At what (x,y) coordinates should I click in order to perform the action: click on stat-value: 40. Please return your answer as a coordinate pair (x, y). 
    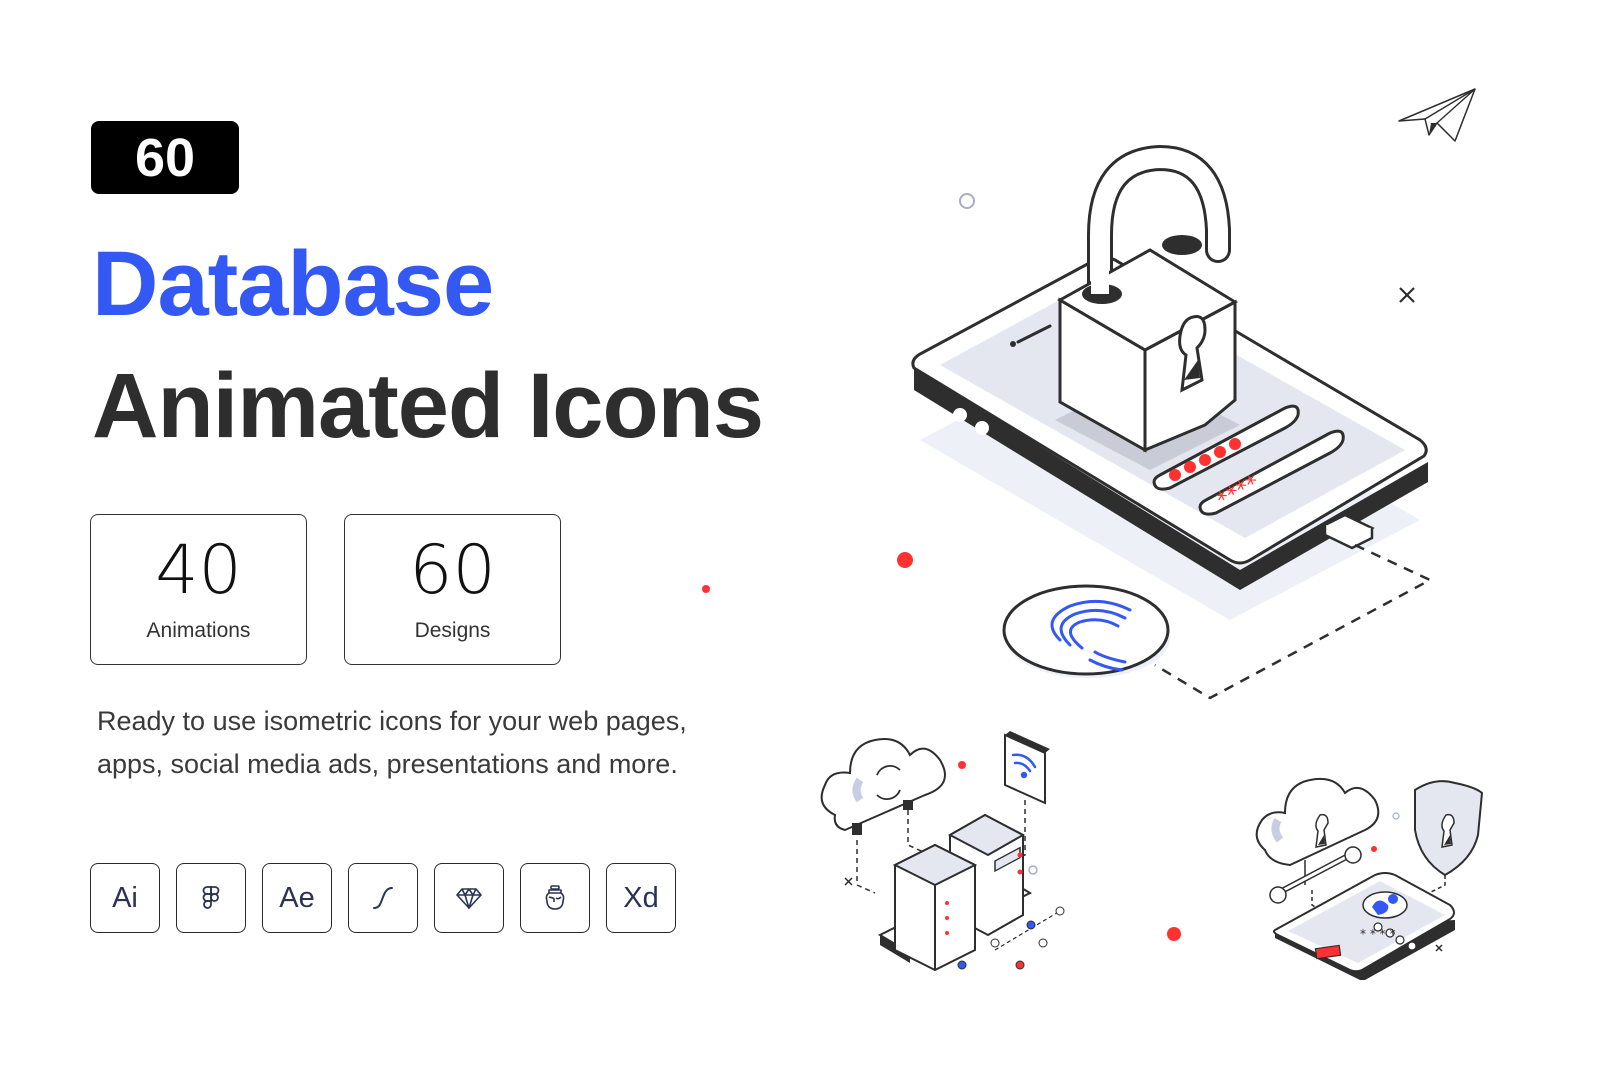
    Looking at the image, I should click on (198, 570).